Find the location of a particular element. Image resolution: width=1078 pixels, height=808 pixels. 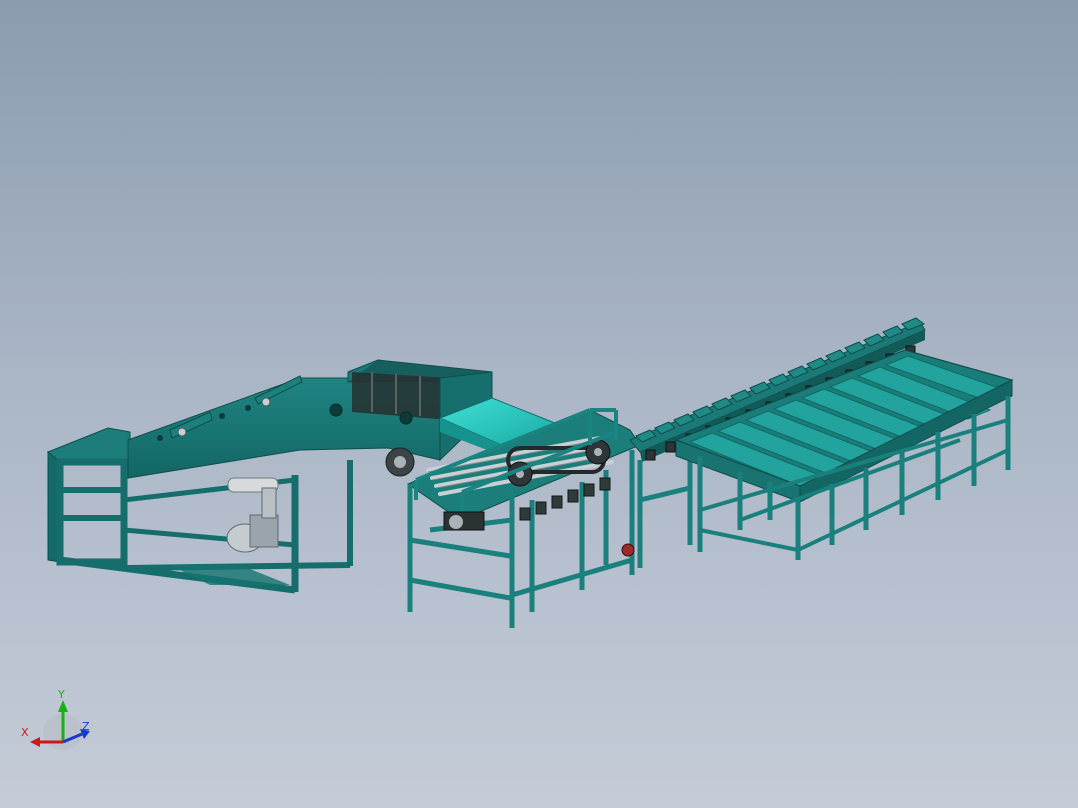

inclined-elevator is located at coordinates (310, 419).